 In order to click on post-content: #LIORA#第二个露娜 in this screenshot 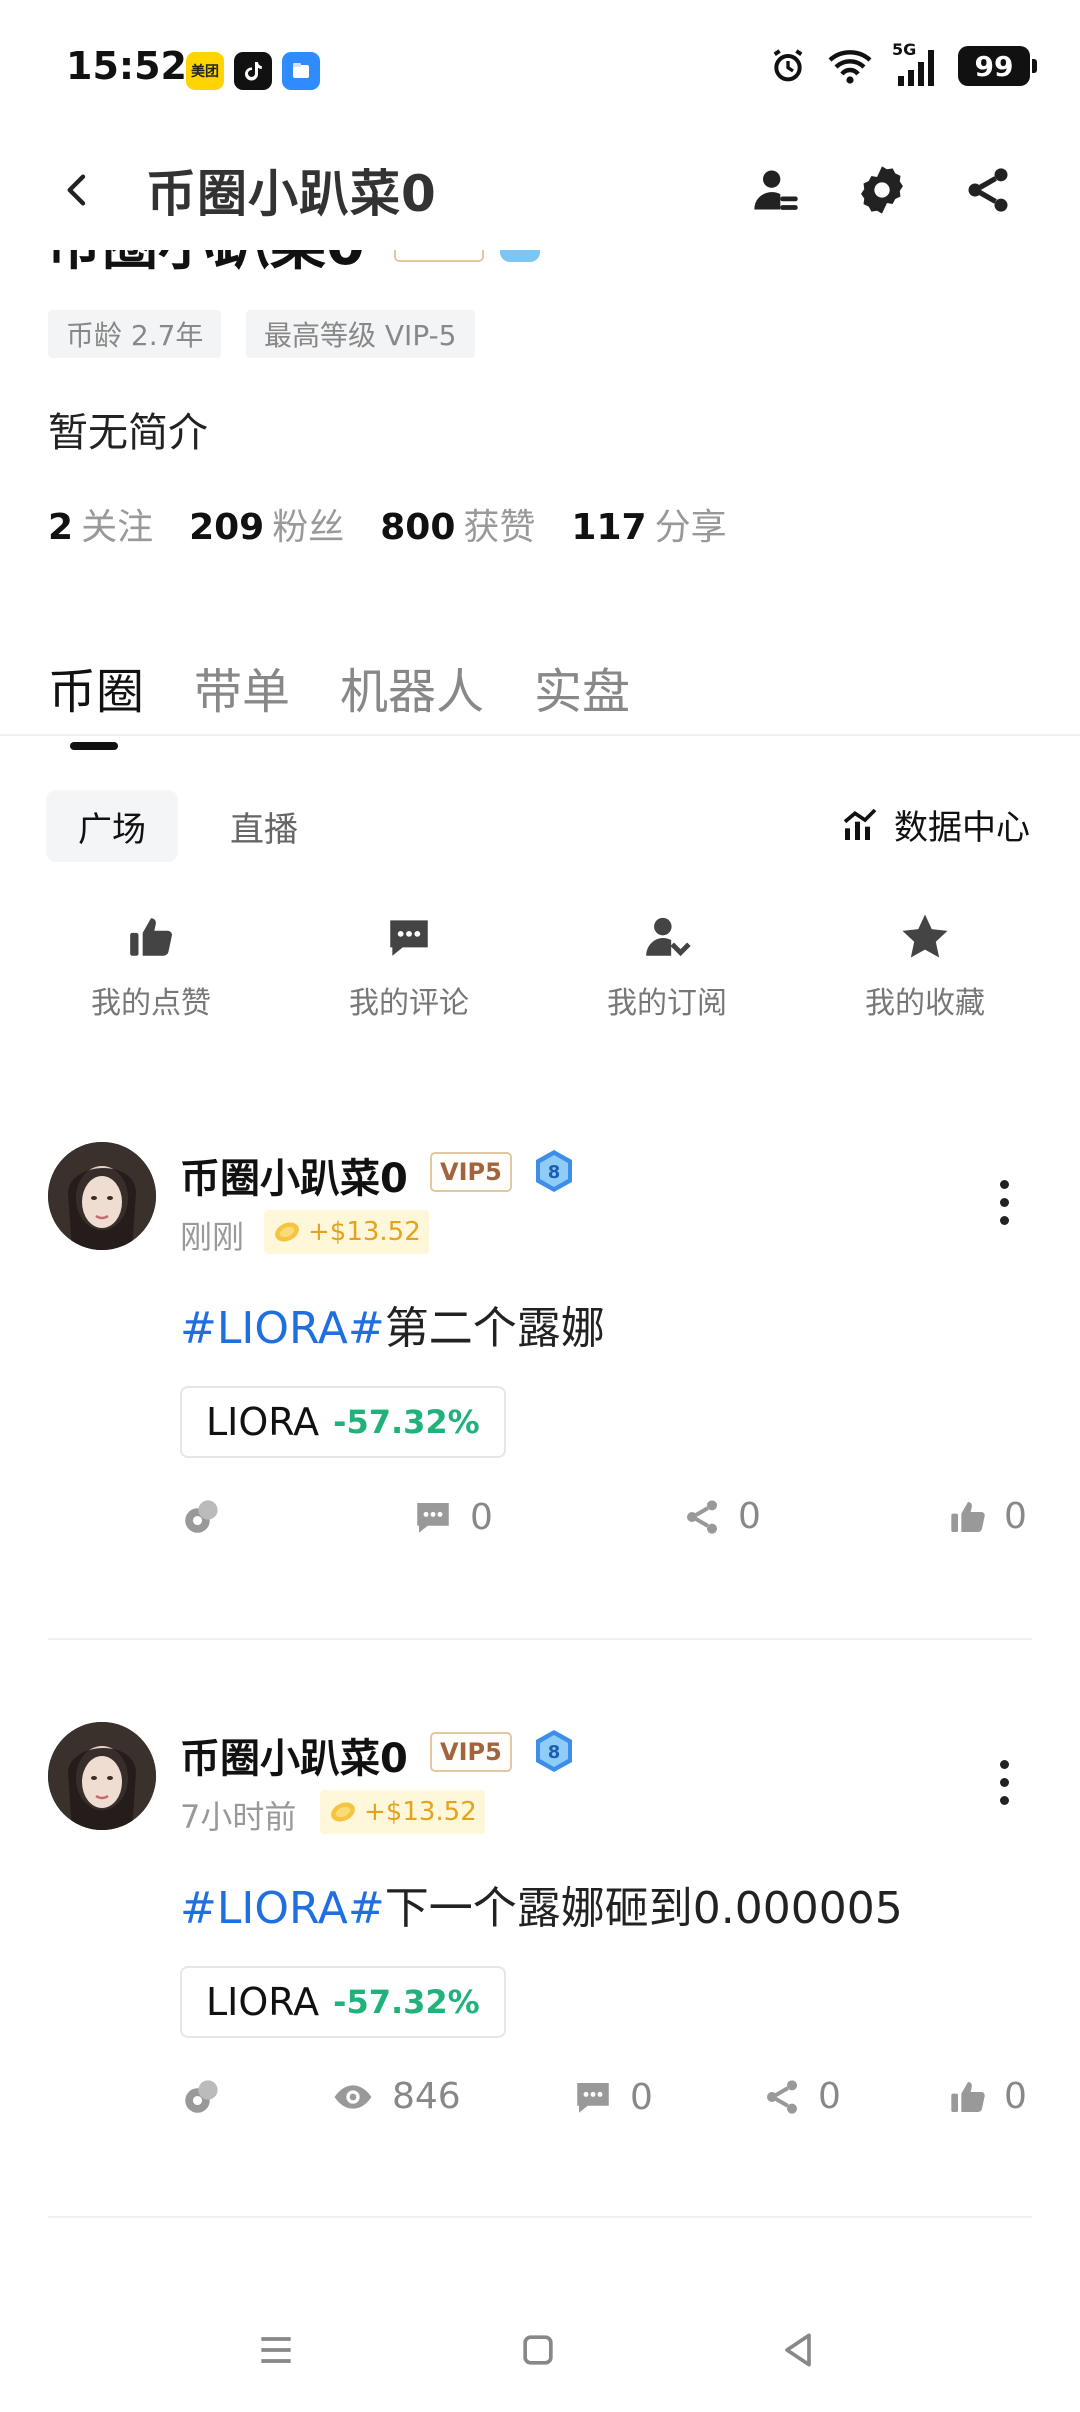, I will do `click(392, 1328)`.